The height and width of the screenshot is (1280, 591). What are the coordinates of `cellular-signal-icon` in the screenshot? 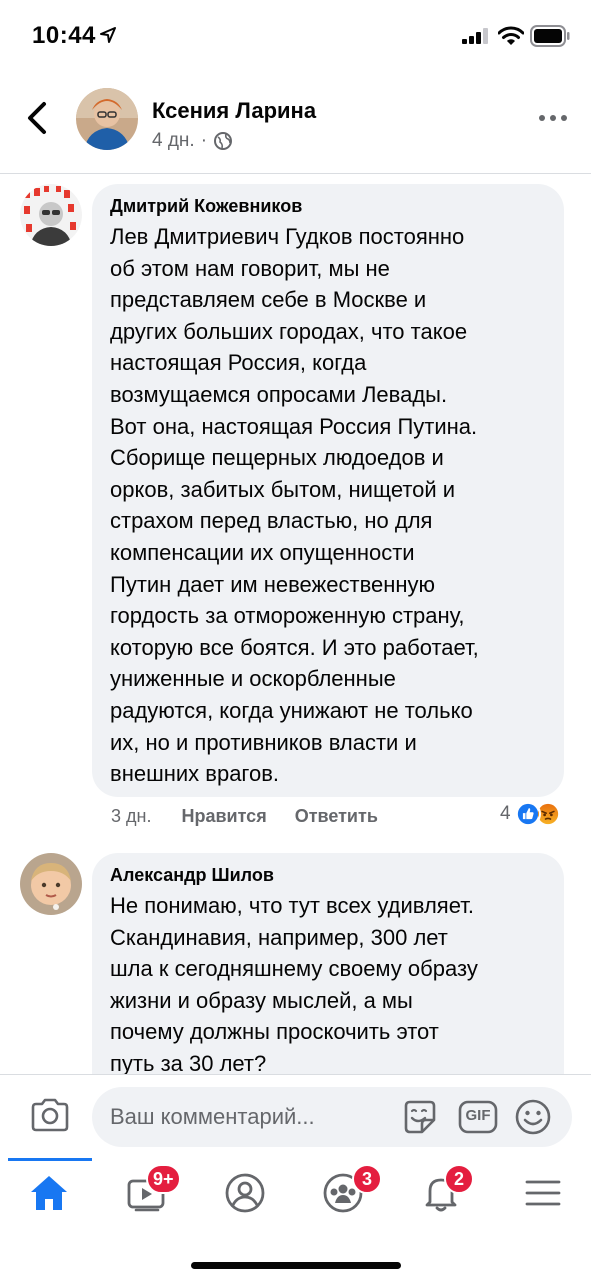 It's located at (475, 36).